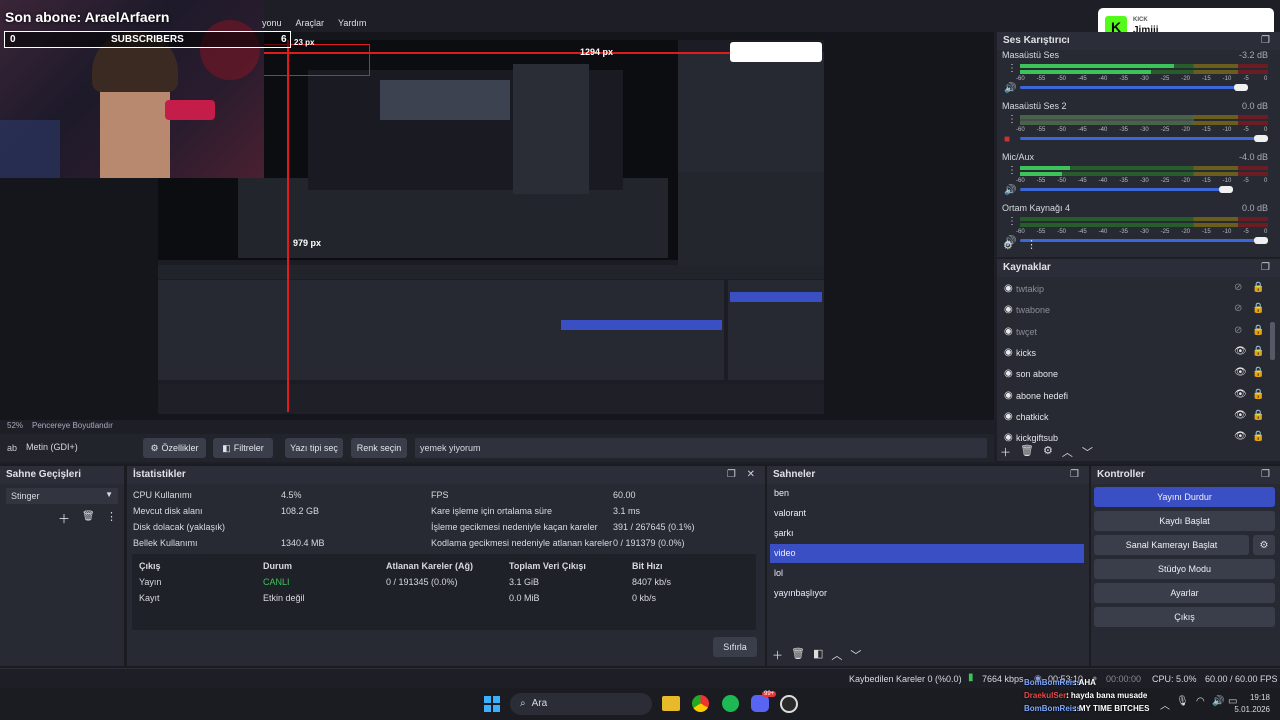  What do you see at coordinates (1184, 617) in the screenshot?
I see `control-button: Çıkış` at bounding box center [1184, 617].